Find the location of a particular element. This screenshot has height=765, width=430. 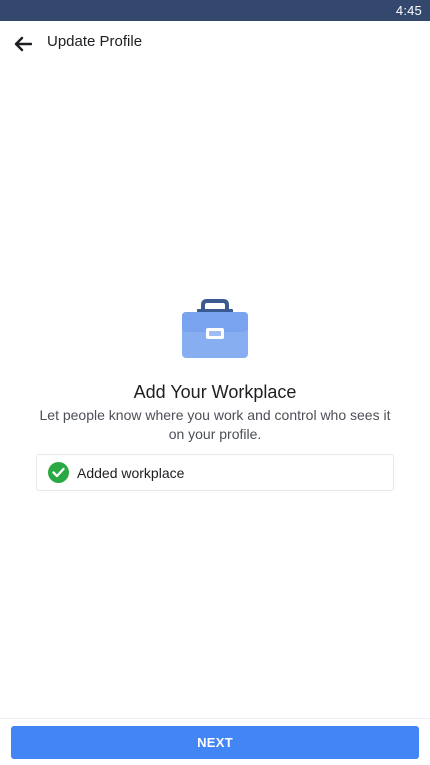

headline: Add Your Workplace is located at coordinates (215, 392).